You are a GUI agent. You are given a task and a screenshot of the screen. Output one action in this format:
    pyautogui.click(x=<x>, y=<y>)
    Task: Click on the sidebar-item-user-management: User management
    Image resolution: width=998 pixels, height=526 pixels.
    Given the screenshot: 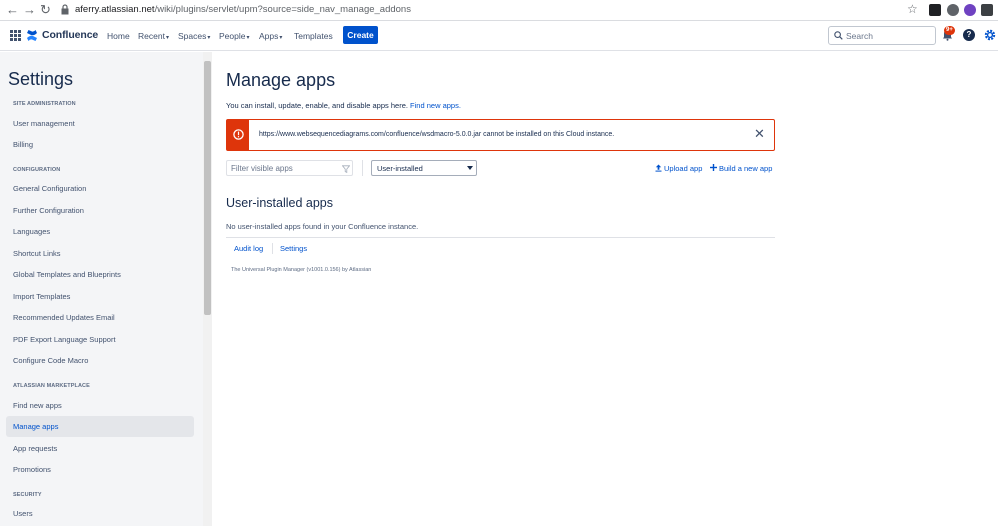 What is the action you would take?
    pyautogui.click(x=100, y=123)
    